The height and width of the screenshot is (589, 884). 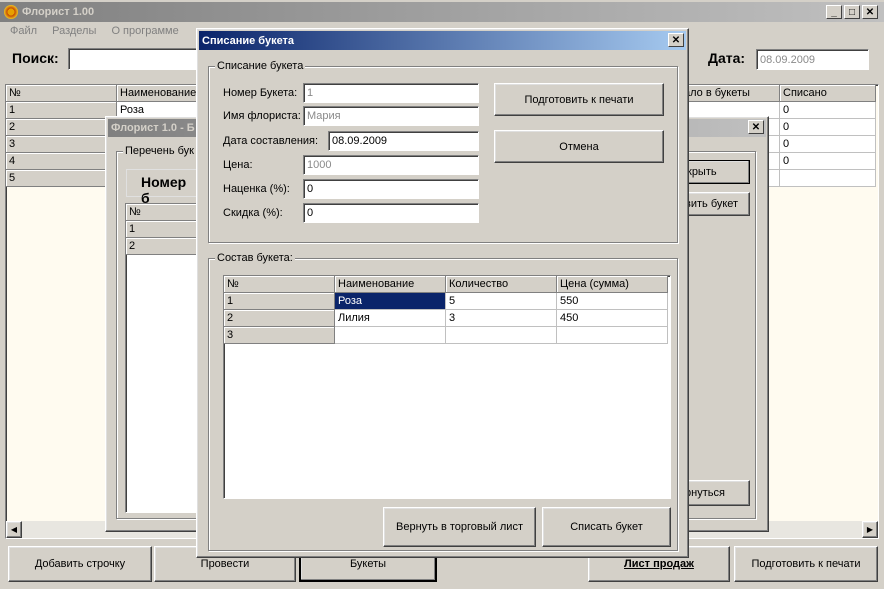 I want to click on menu-about: О программе, so click(x=144, y=31).